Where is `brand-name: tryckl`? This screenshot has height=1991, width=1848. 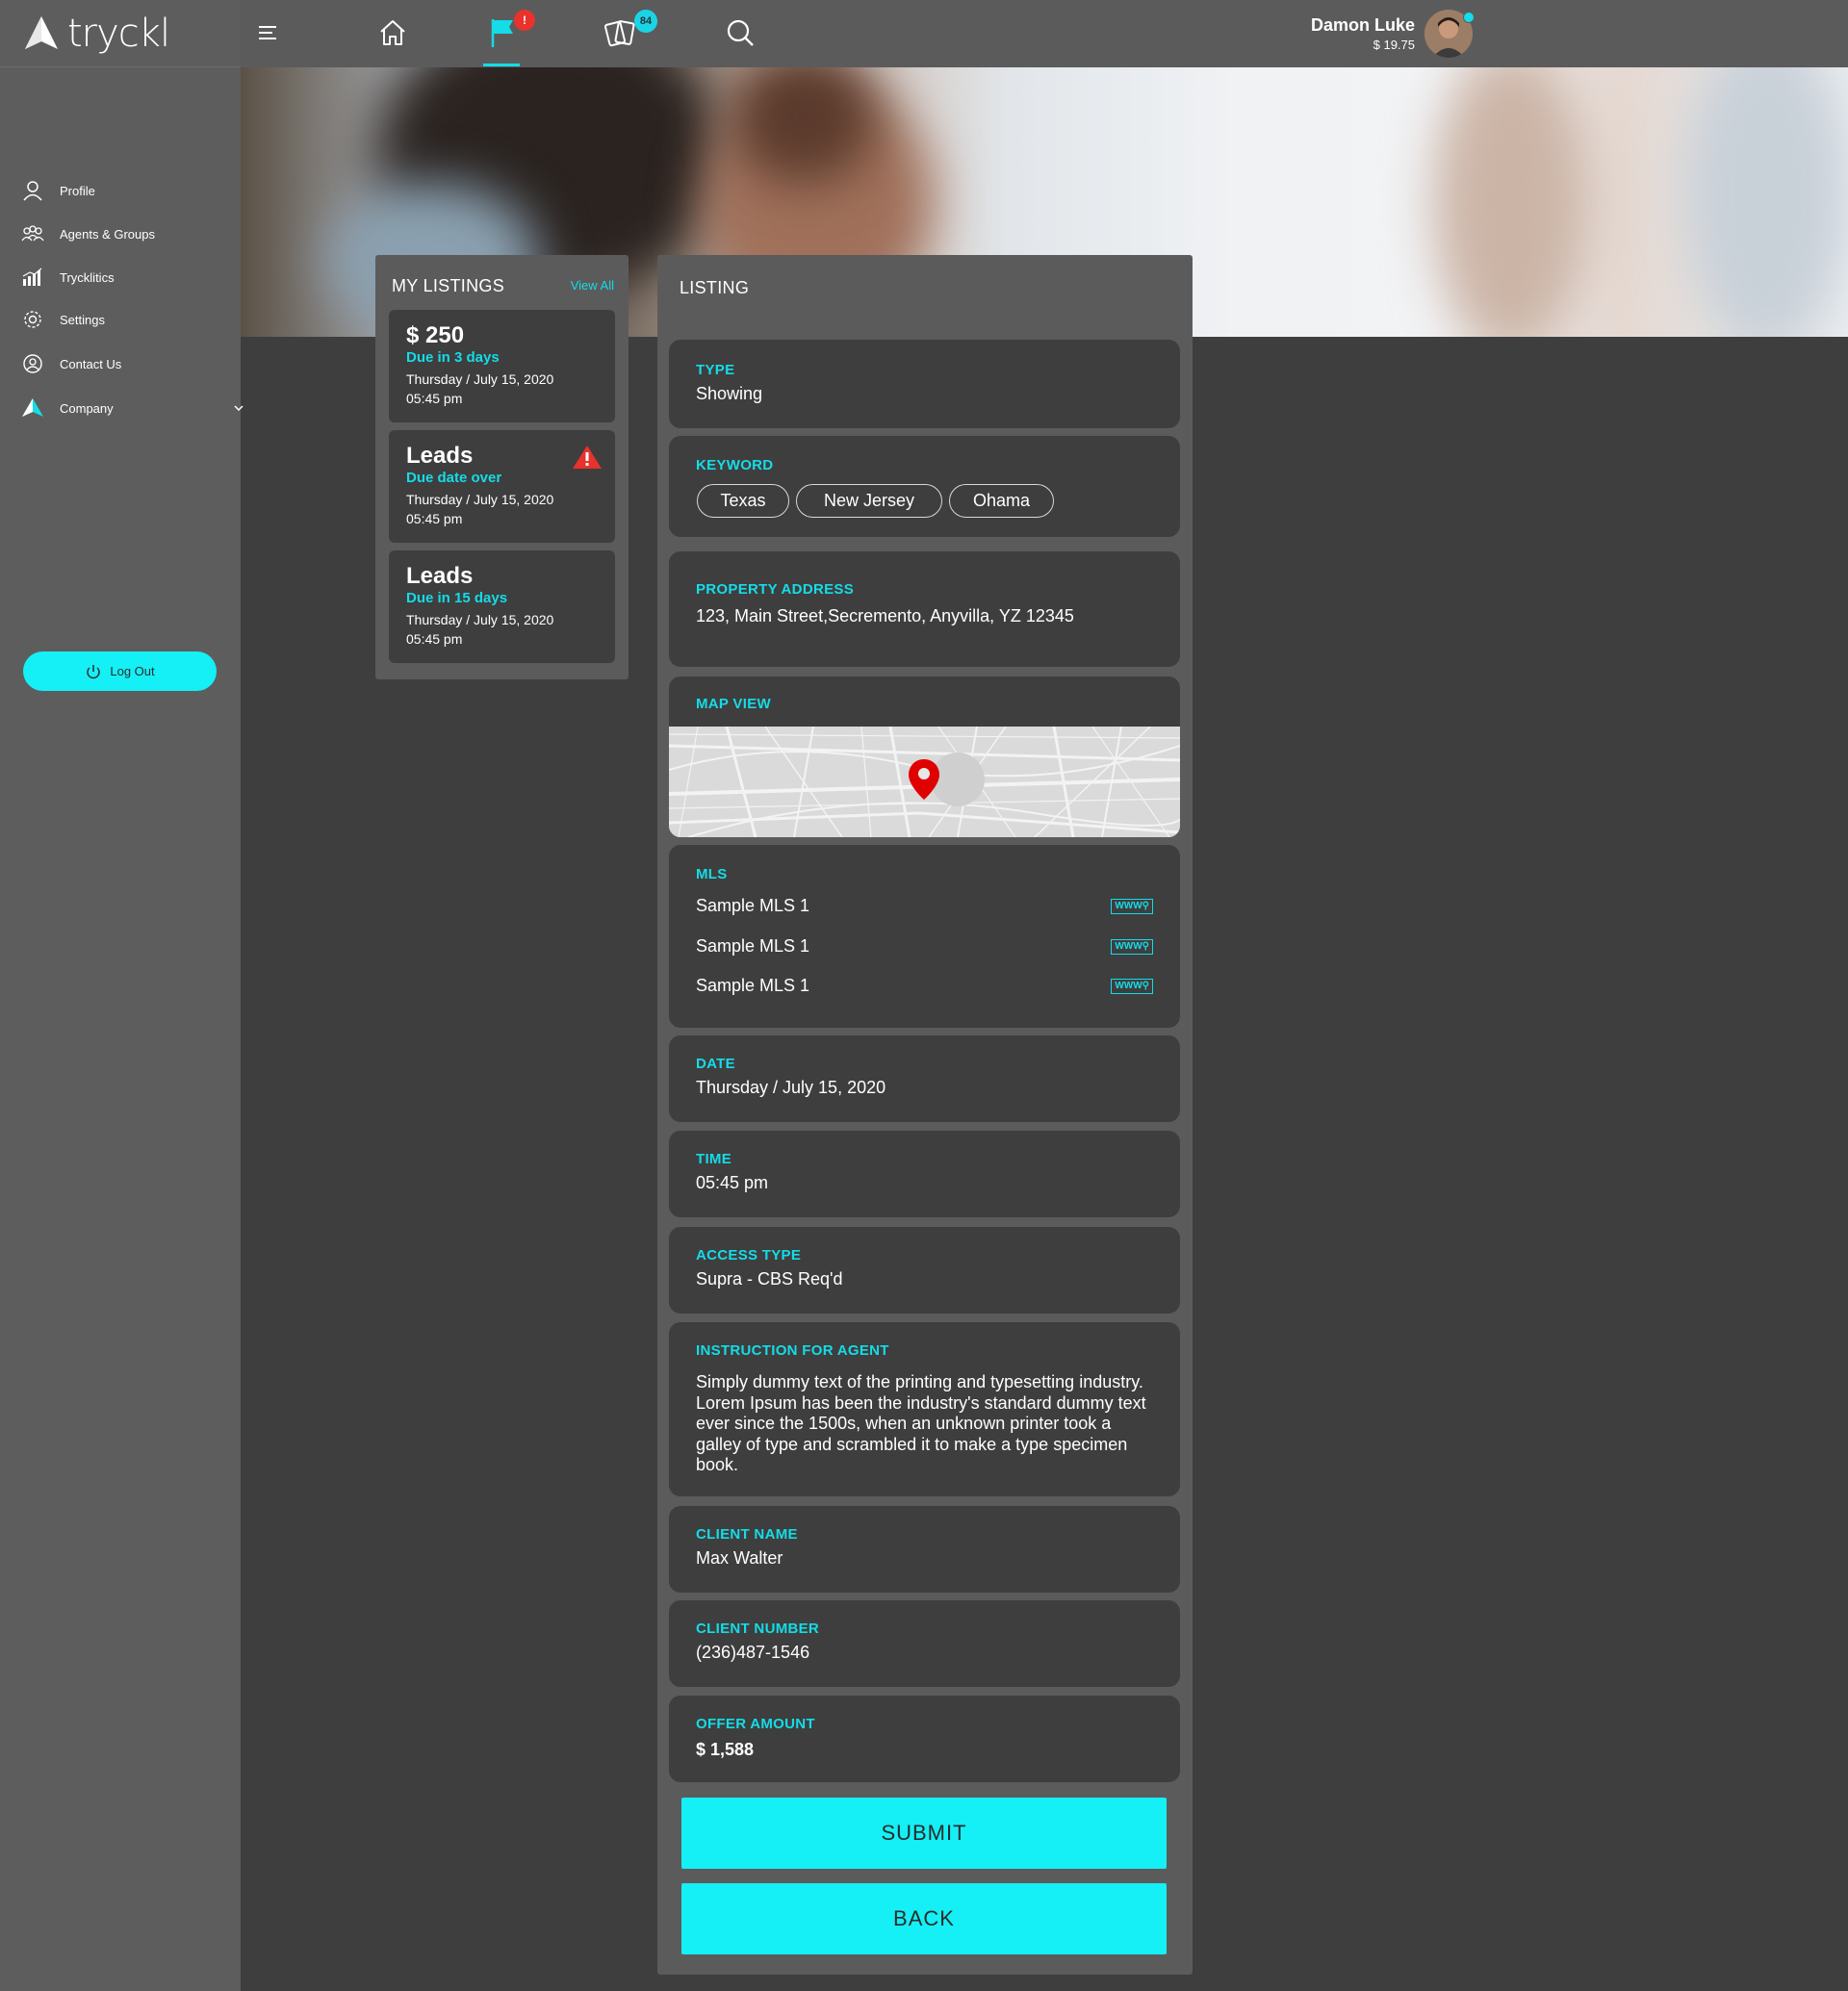
brand-name: tryckl is located at coordinates (118, 34).